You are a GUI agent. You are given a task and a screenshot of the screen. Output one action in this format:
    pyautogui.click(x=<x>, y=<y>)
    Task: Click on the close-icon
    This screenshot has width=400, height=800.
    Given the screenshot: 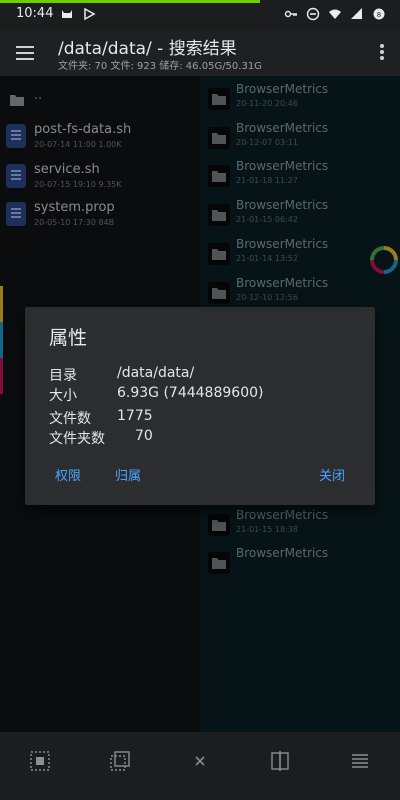 What is the action you would take?
    pyautogui.click(x=200, y=761)
    